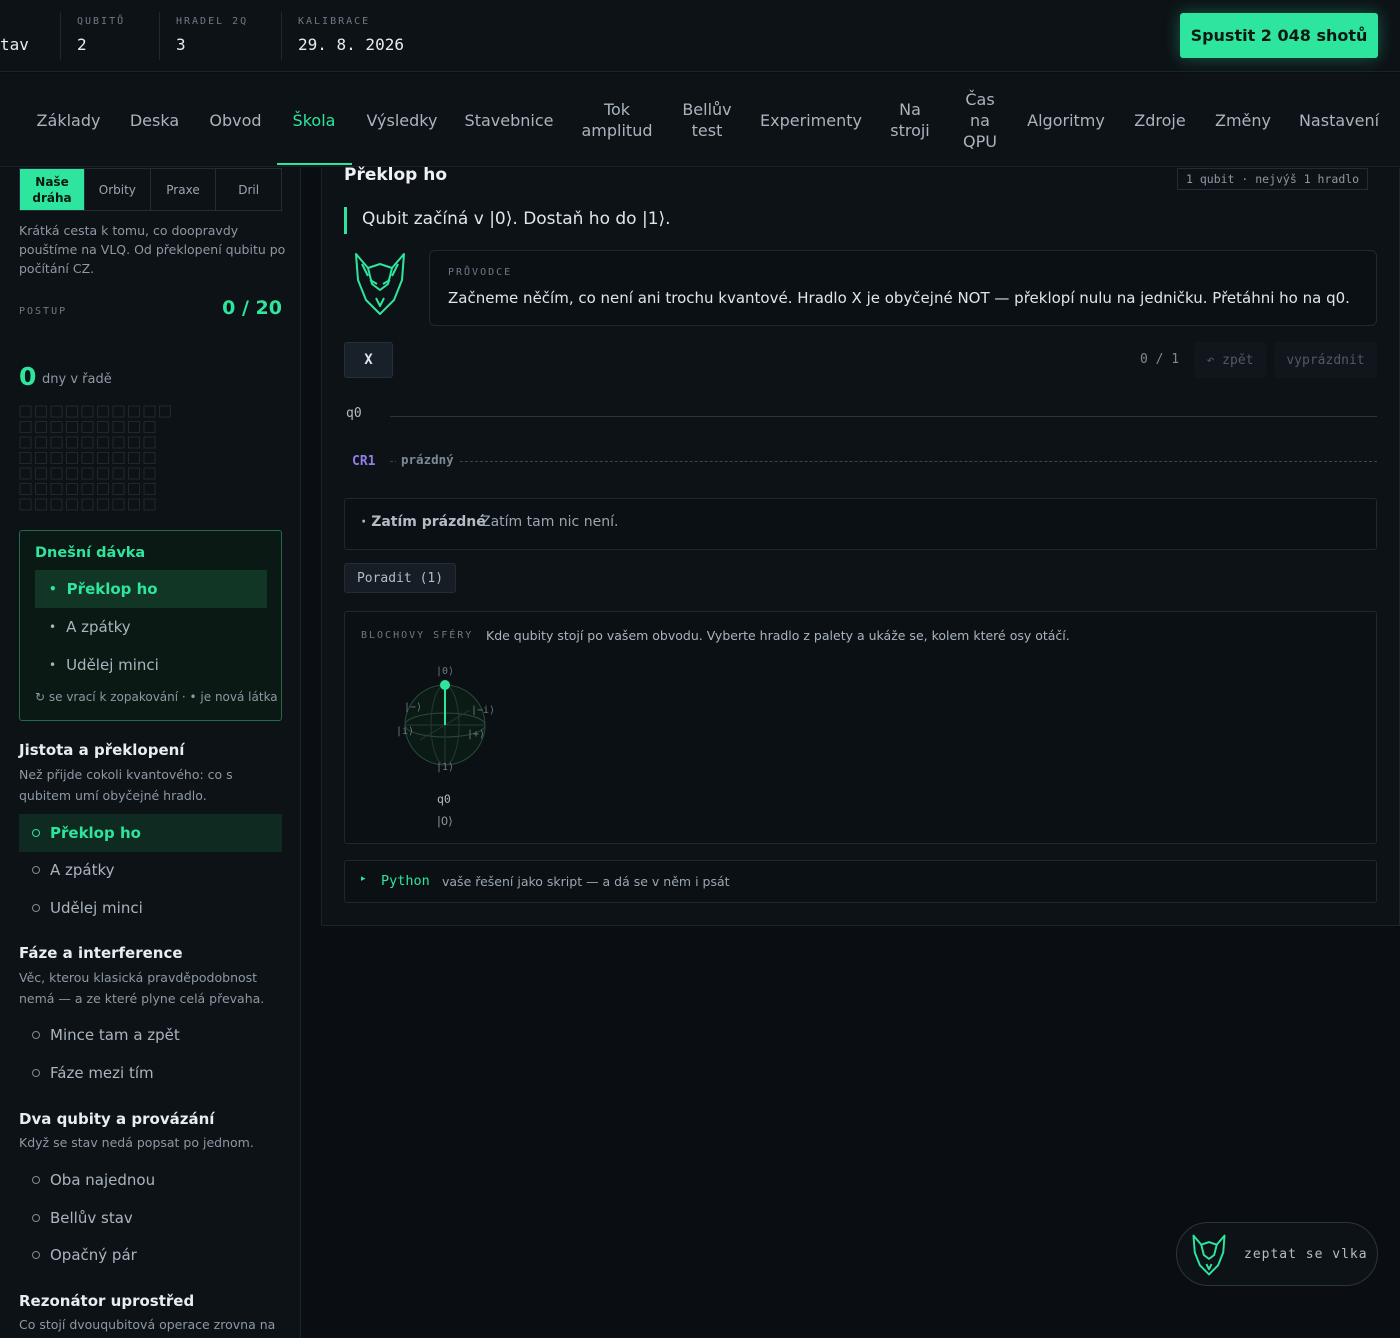 The height and width of the screenshot is (1338, 1400). I want to click on tab-dril: Dril, so click(248, 189).